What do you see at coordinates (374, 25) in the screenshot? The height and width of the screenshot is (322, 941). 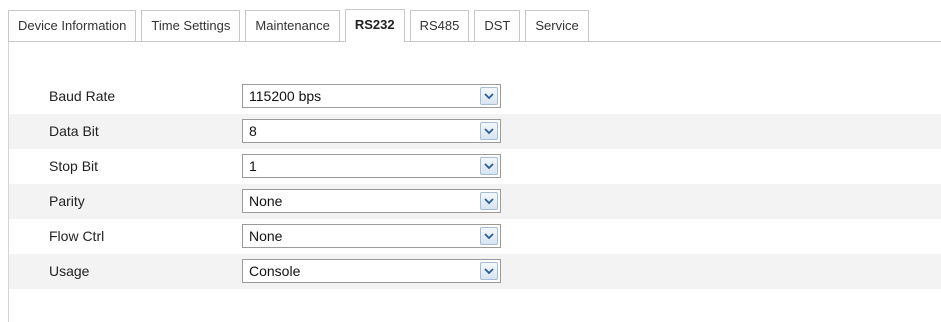 I see `tab-rs232: RS232` at bounding box center [374, 25].